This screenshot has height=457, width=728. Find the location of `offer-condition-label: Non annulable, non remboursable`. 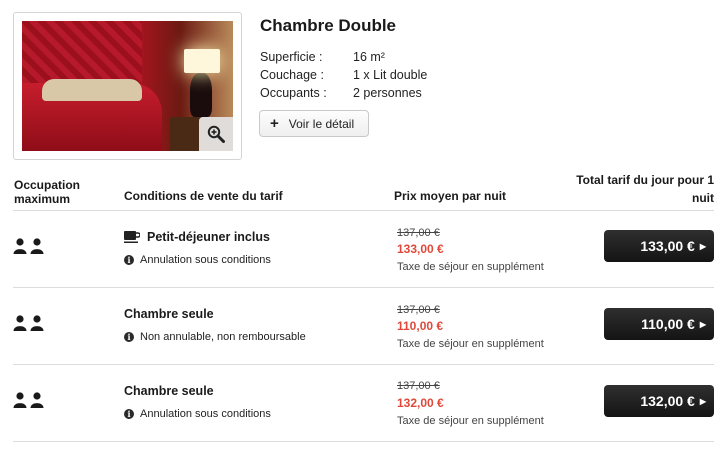

offer-condition-label: Non annulable, non remboursable is located at coordinates (223, 337).